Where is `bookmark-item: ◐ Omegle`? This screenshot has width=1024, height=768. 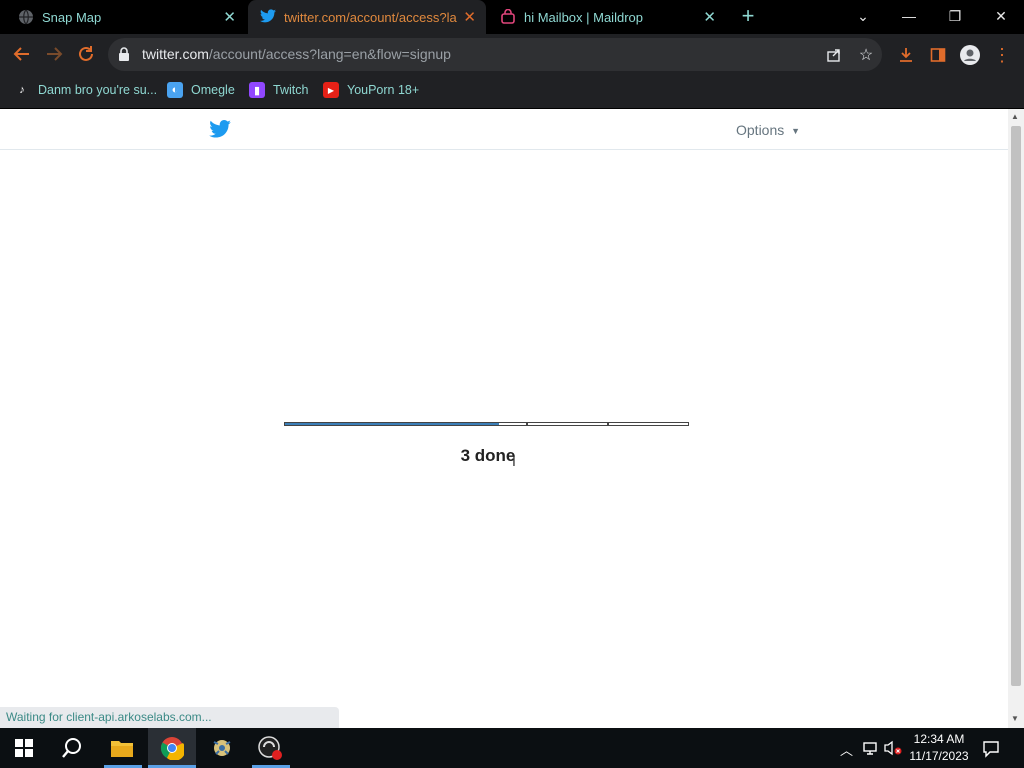
bookmark-item: ◐ Omegle is located at coordinates (201, 90).